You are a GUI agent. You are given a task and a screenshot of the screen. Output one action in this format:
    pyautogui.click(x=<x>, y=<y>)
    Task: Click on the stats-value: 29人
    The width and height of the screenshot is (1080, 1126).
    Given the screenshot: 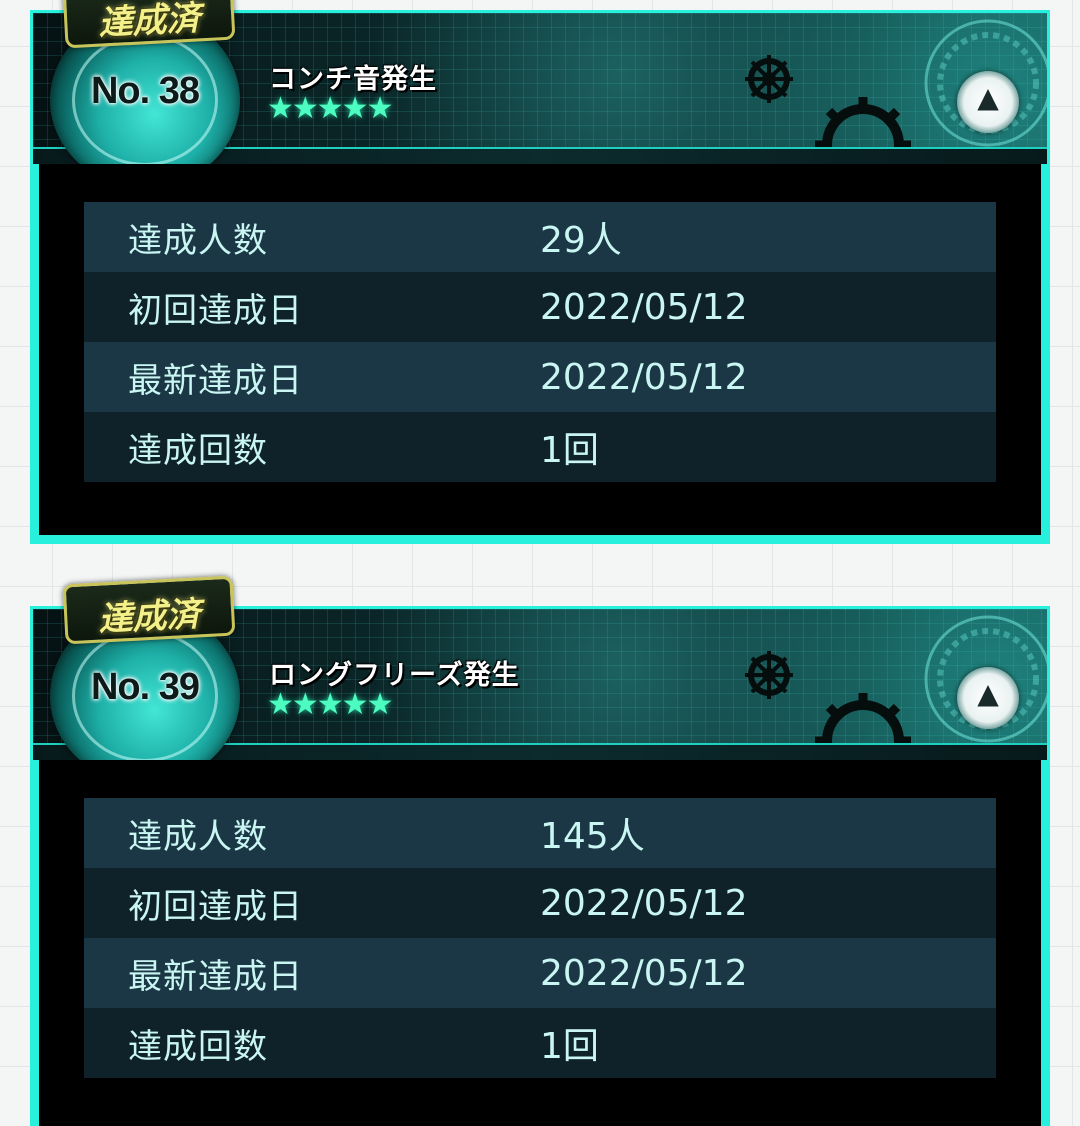 What is the action you would take?
    pyautogui.click(x=581, y=240)
    